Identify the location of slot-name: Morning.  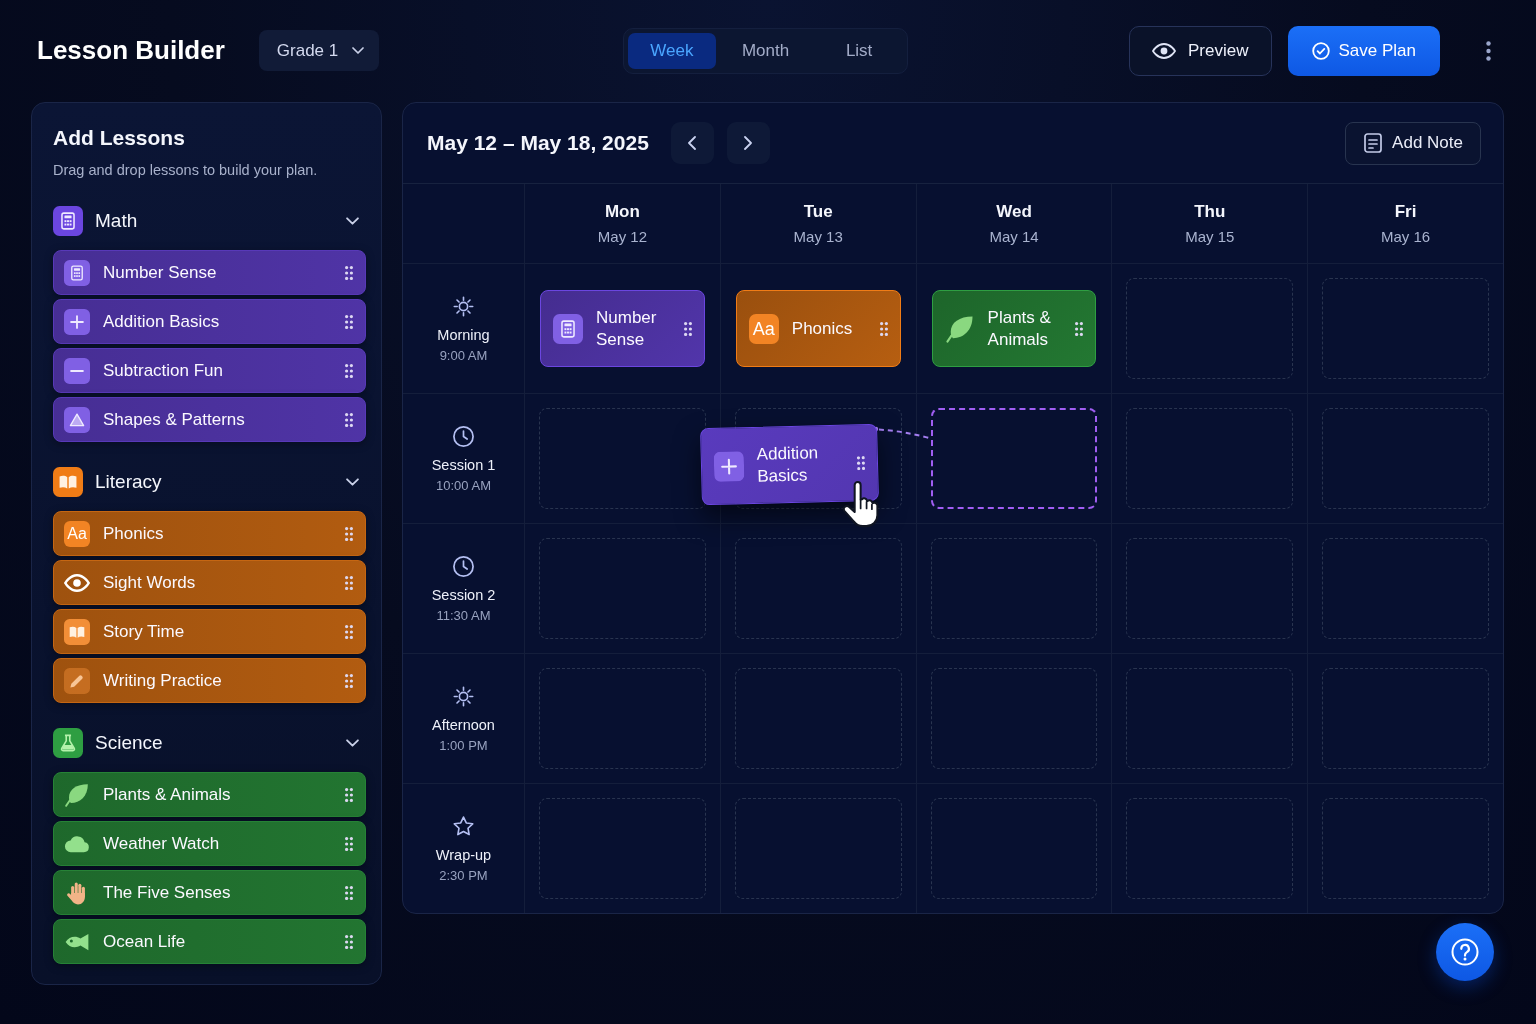
(463, 334).